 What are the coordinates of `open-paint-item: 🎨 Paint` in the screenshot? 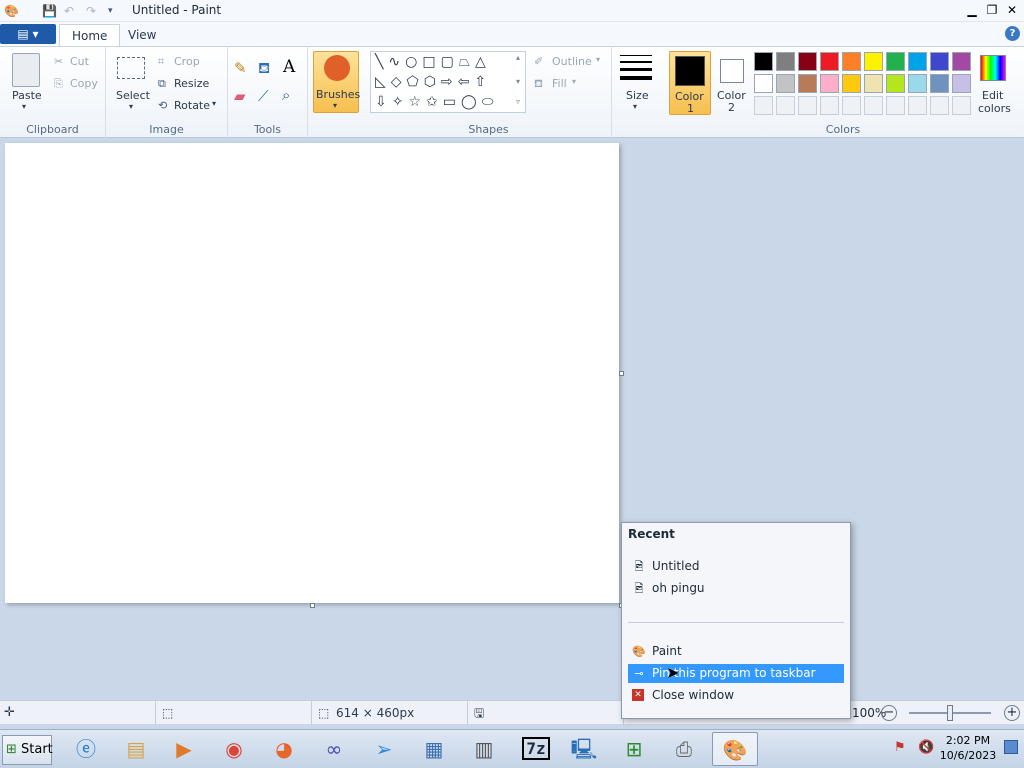 It's located at (736, 651).